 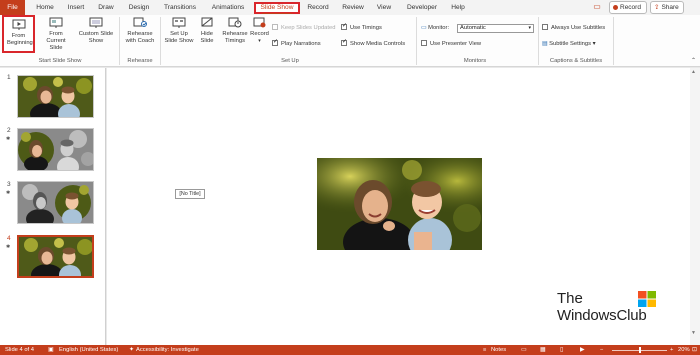 I want to click on always-use-subtitles-checkbox: Always Use Subtitles, so click(x=573, y=28).